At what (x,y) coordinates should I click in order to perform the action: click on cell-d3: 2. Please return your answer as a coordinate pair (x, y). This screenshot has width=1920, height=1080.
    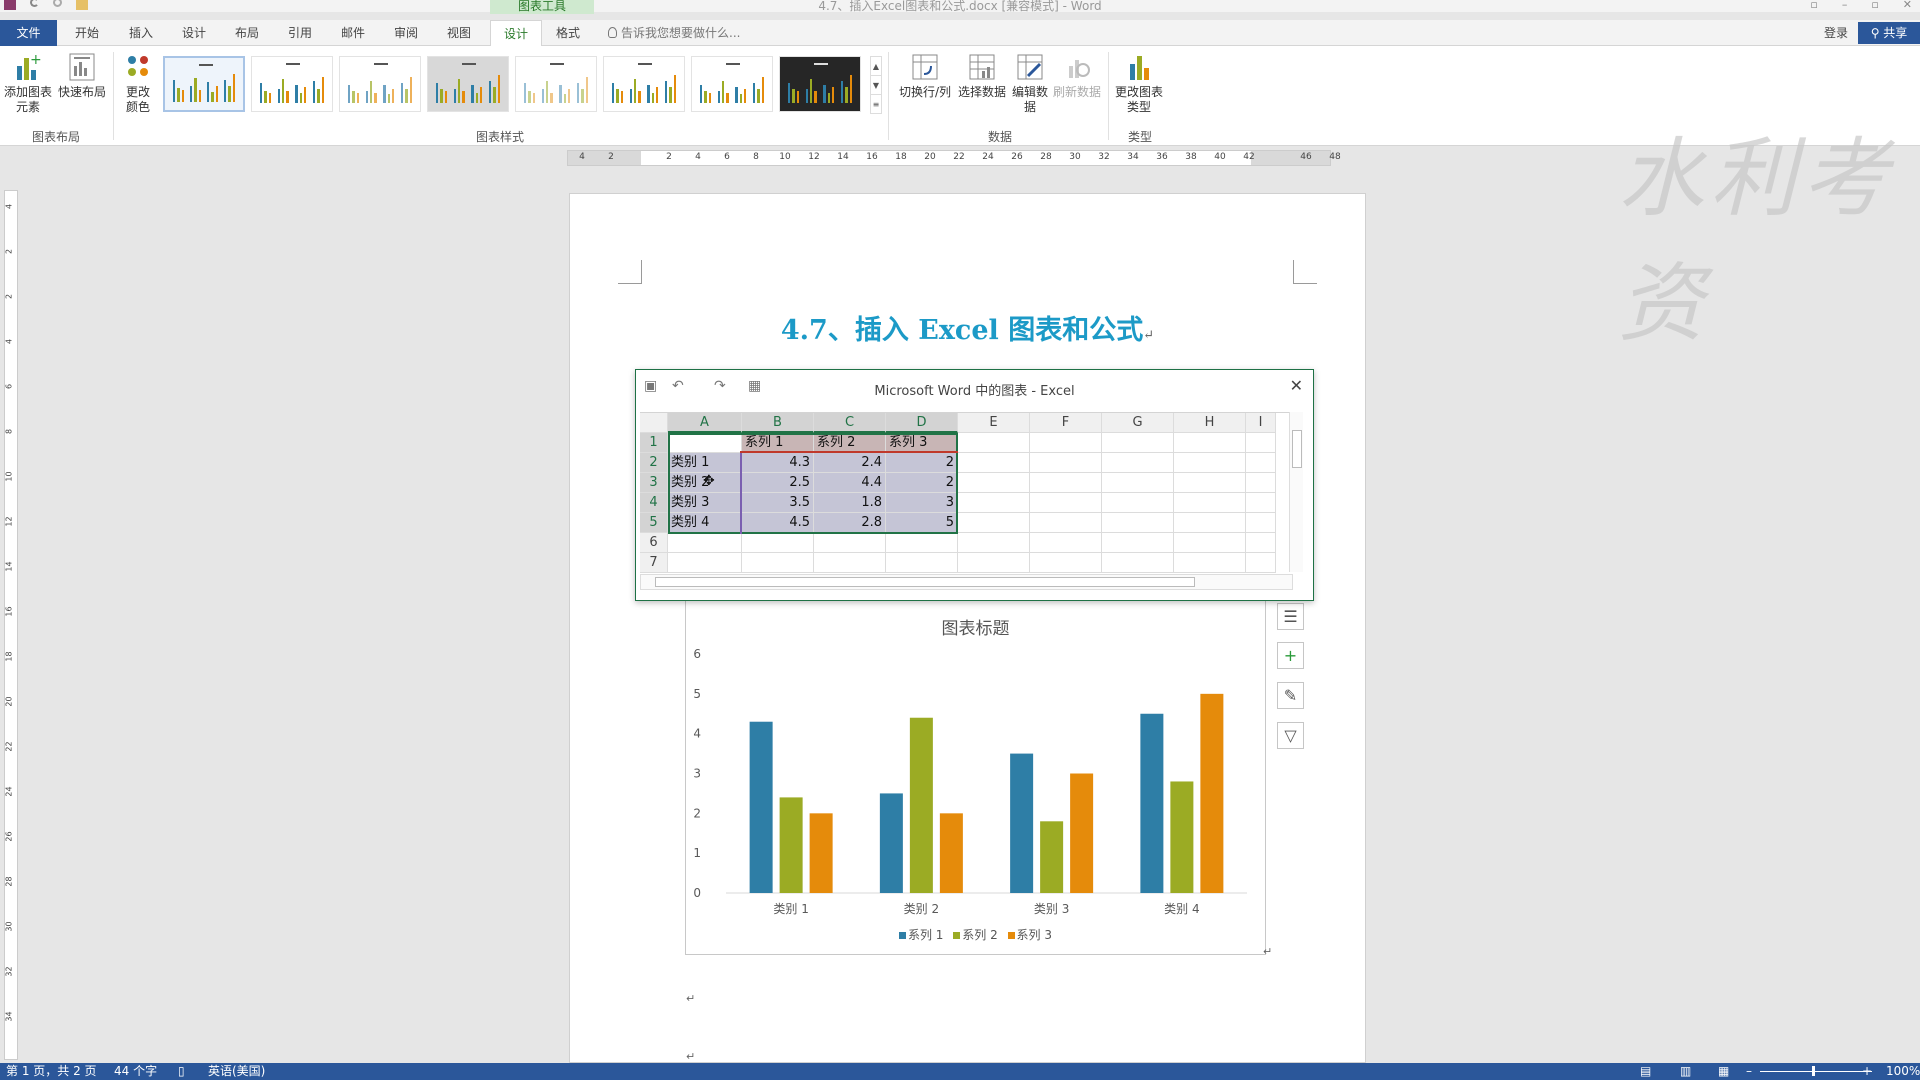
    Looking at the image, I should click on (922, 483).